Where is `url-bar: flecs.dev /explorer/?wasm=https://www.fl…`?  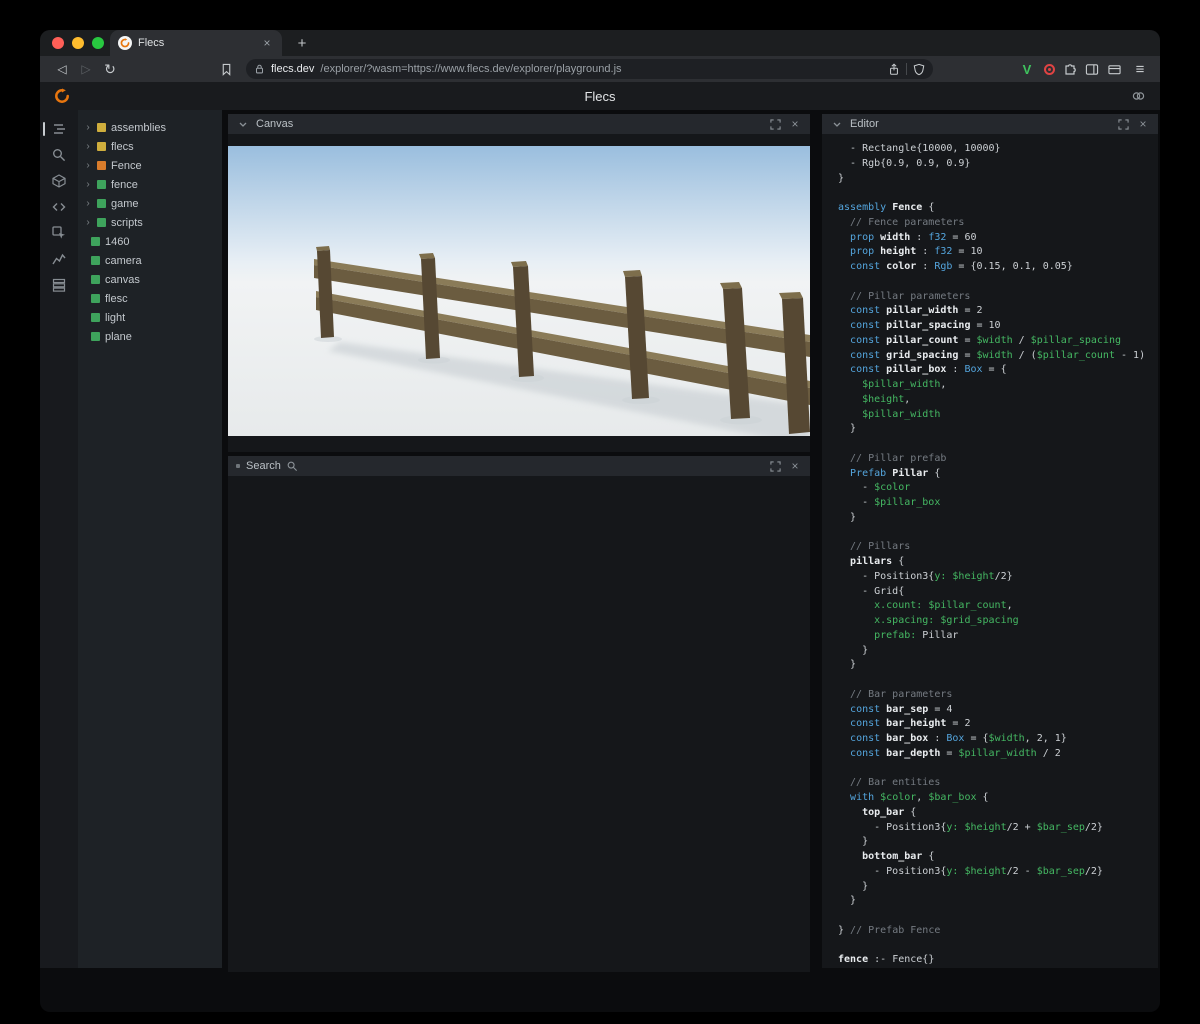
url-bar: flecs.dev /explorer/?wasm=https://www.fl… is located at coordinates (589, 69).